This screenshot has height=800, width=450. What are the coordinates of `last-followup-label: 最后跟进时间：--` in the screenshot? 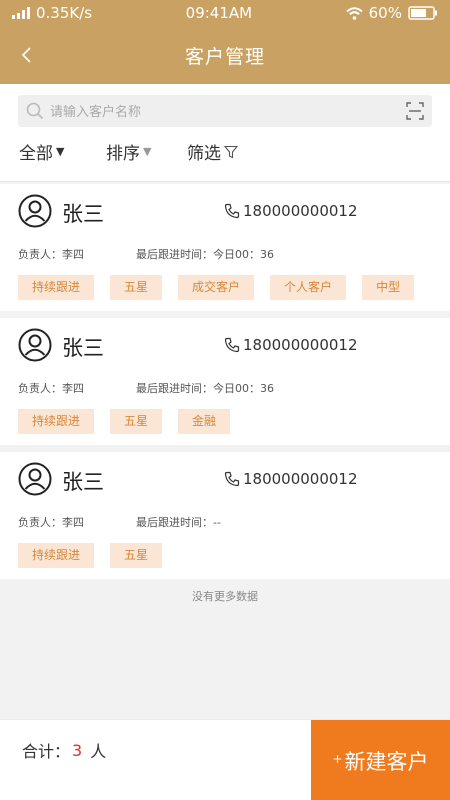 It's located at (178, 522).